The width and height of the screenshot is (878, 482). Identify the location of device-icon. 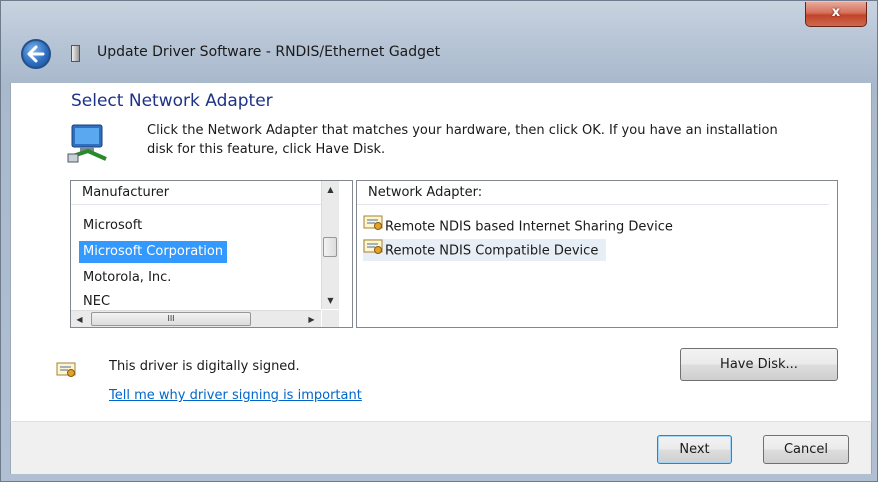
(75, 53).